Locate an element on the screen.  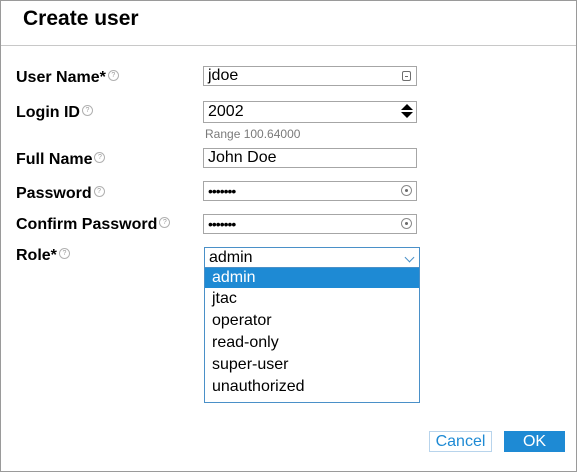
role-select: admin is located at coordinates (312, 257).